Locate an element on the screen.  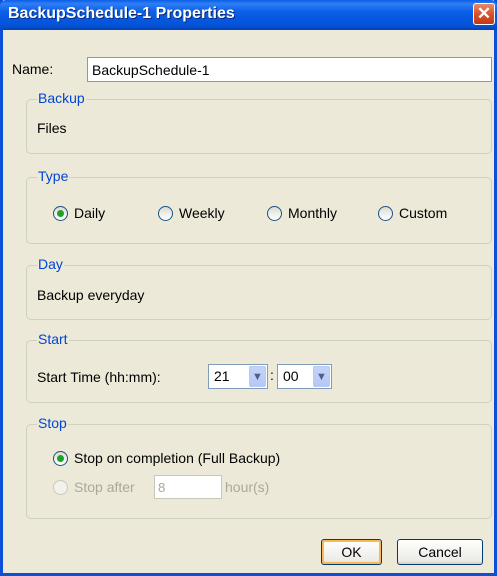
stop-on-completion-label: Stop on completion (Full Backup) is located at coordinates (177, 458).